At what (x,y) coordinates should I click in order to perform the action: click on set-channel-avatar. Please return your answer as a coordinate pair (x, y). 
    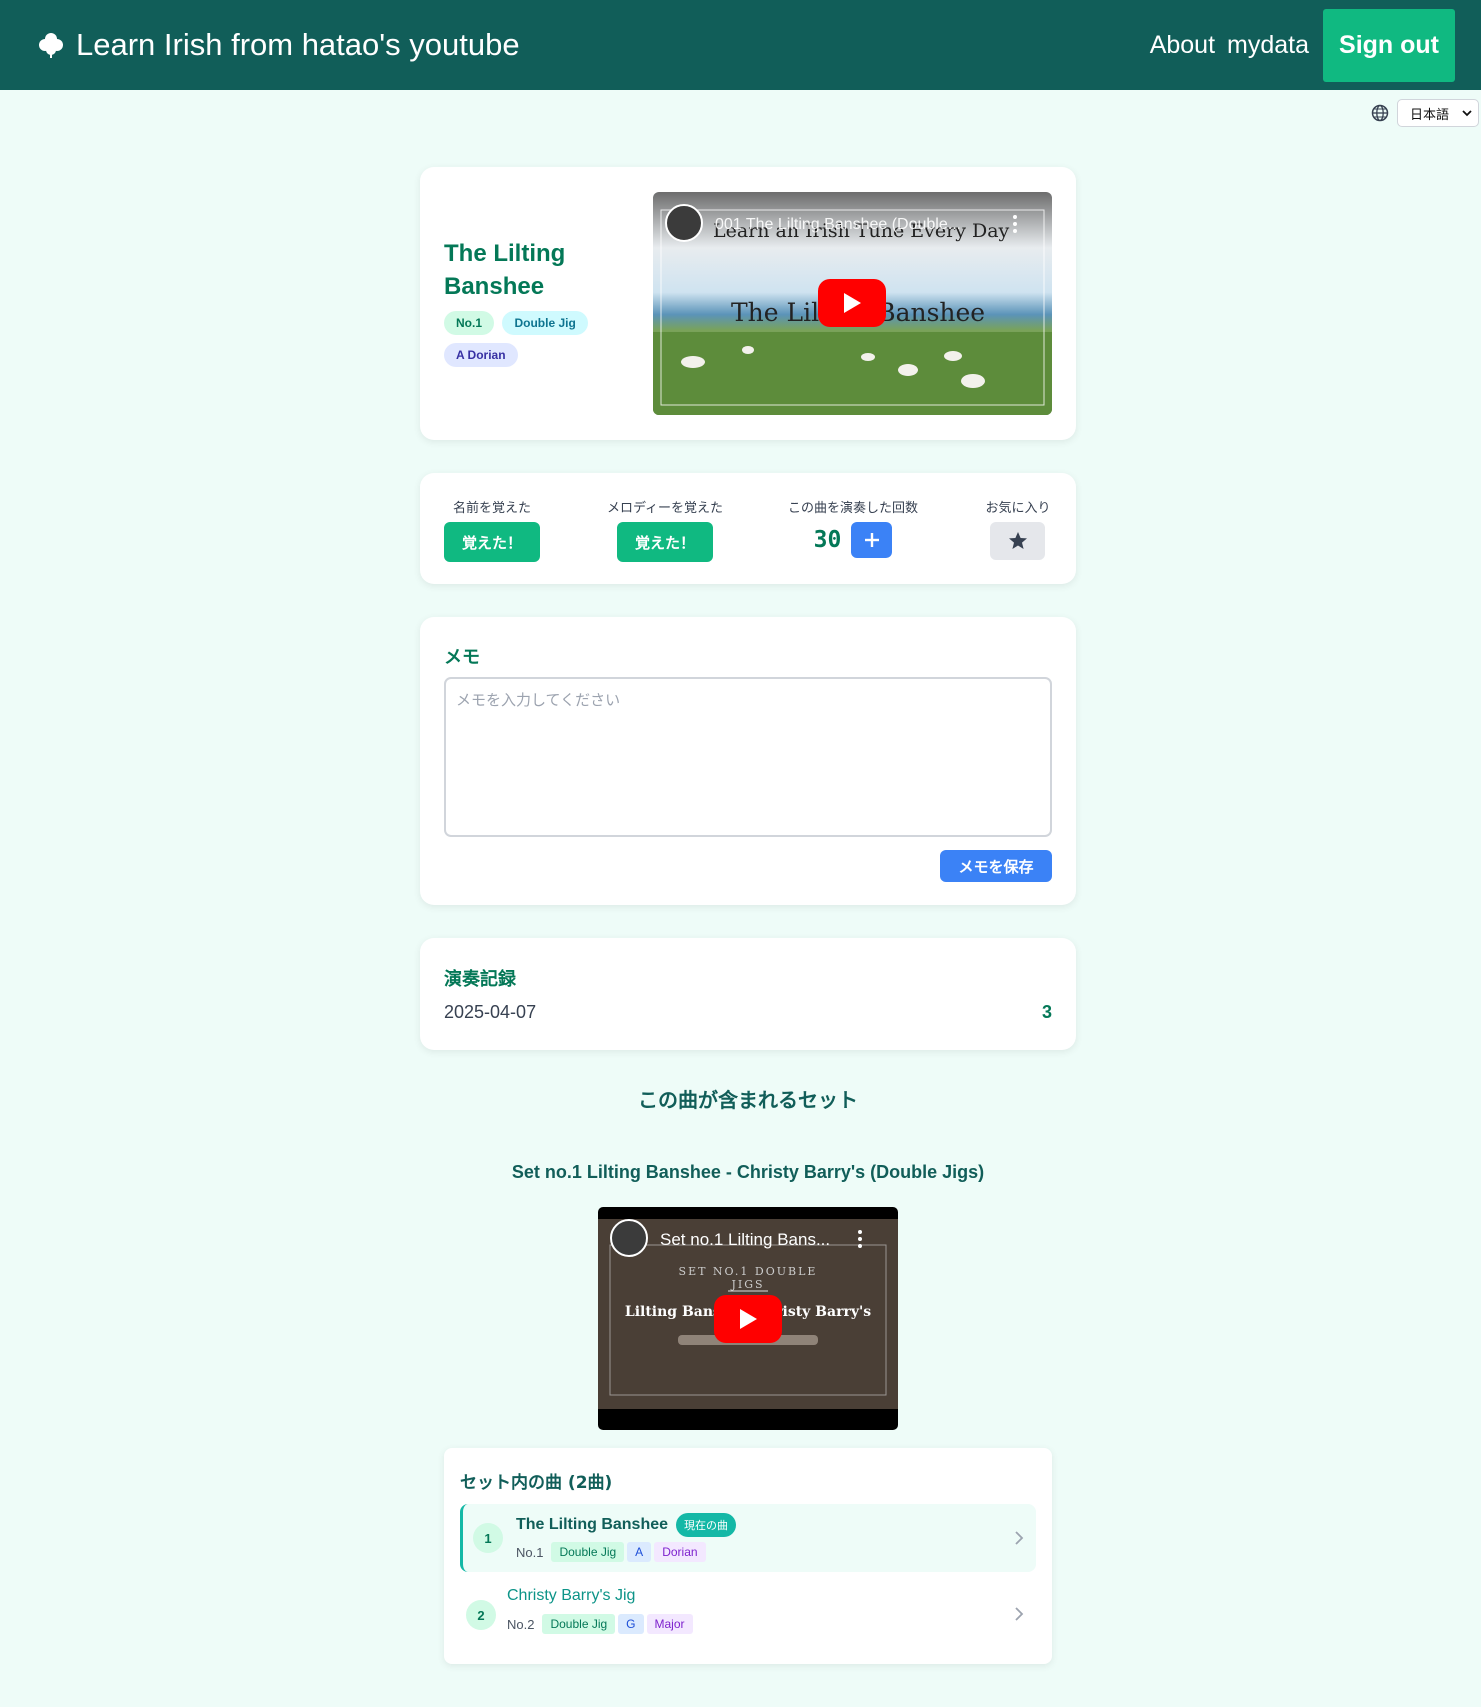
    Looking at the image, I should click on (629, 1238).